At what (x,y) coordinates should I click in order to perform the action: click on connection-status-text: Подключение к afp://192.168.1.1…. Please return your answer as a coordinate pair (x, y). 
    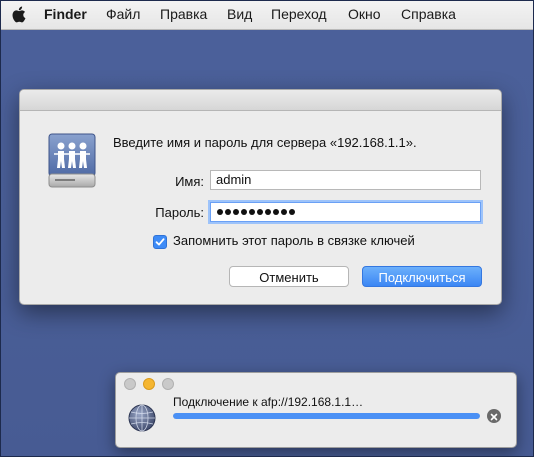
    Looking at the image, I should click on (268, 402).